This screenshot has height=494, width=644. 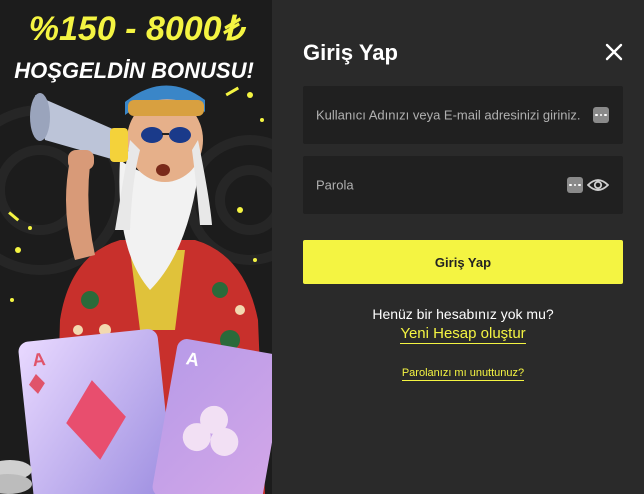 I want to click on eye-icon, so click(x=598, y=185).